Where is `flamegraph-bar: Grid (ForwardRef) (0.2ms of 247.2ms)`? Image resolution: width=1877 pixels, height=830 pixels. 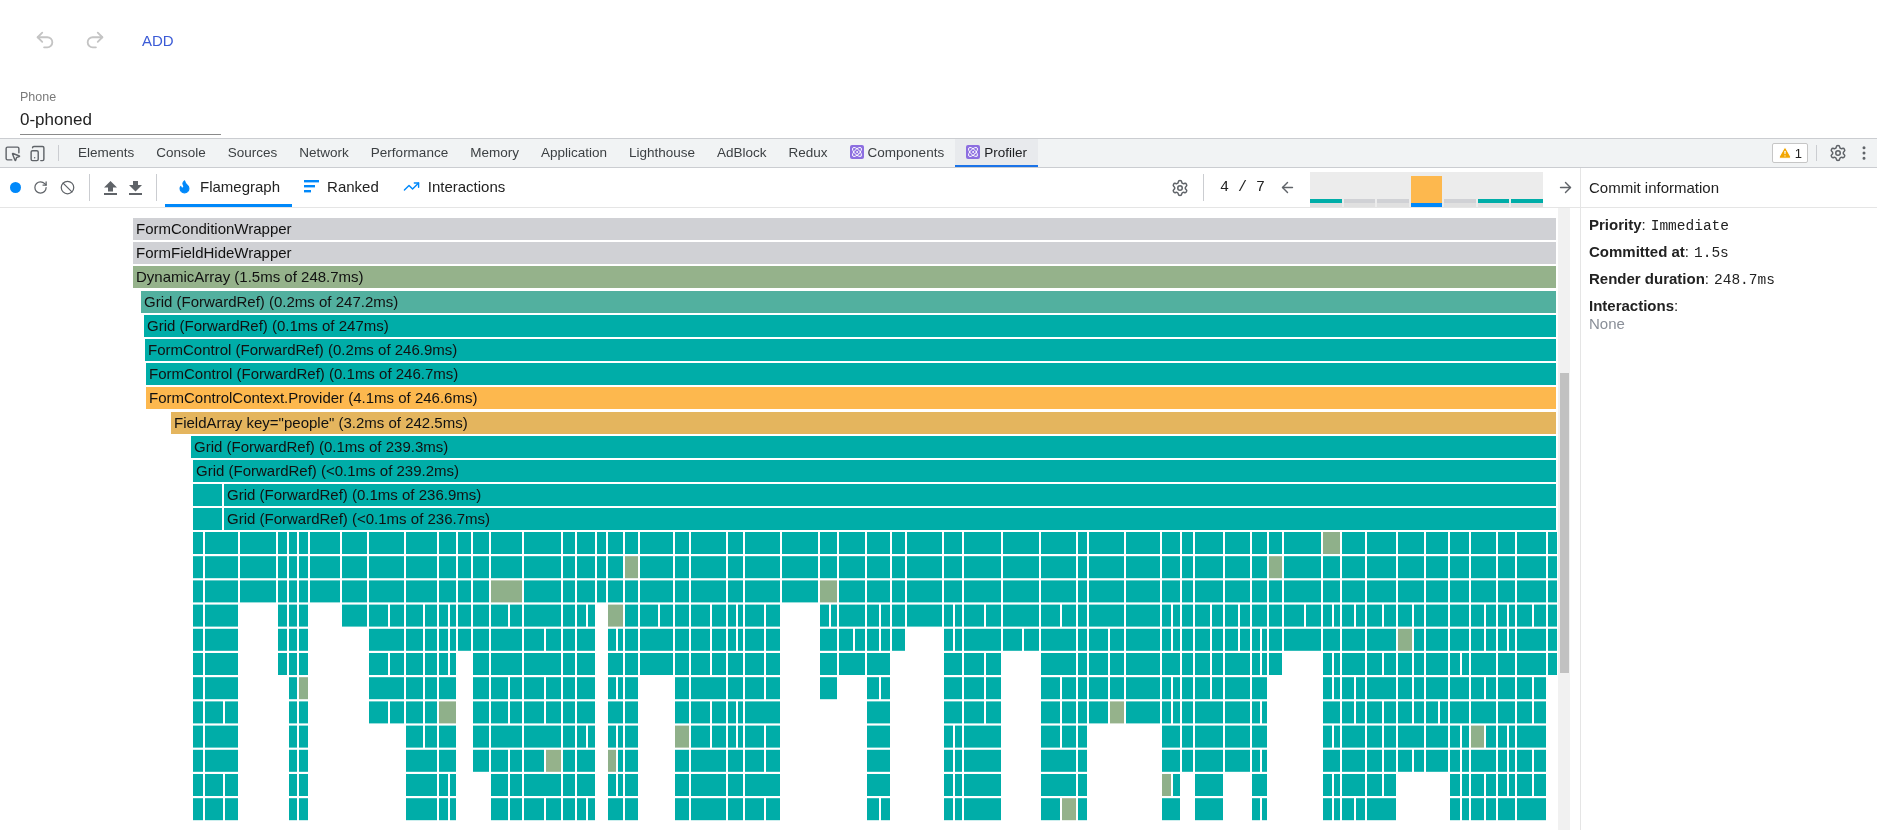 flamegraph-bar: Grid (ForwardRef) (0.2ms of 247.2ms) is located at coordinates (848, 301).